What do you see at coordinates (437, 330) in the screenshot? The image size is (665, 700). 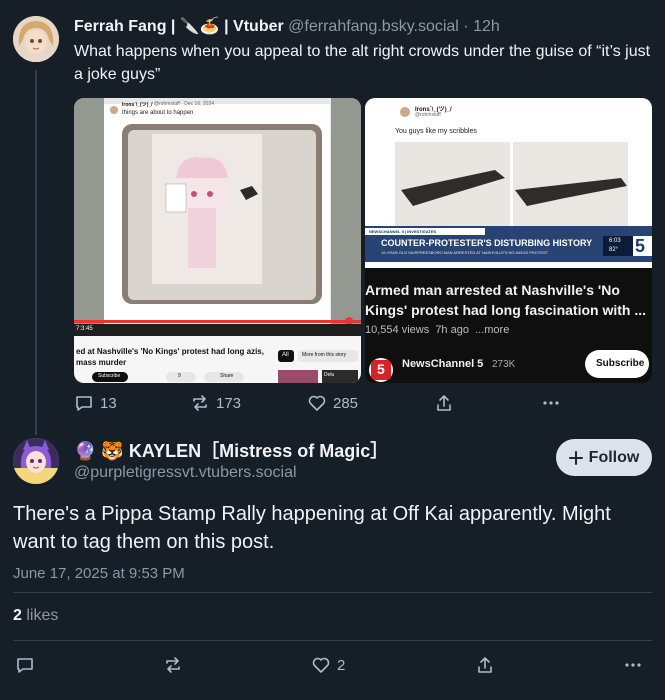 I see `video-meta: 10,554 views 7h ago ...more` at bounding box center [437, 330].